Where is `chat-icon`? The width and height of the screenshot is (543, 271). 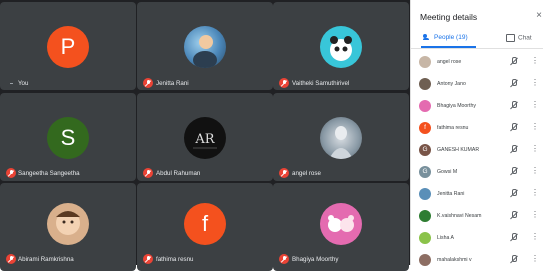
chat-icon is located at coordinates (510, 38).